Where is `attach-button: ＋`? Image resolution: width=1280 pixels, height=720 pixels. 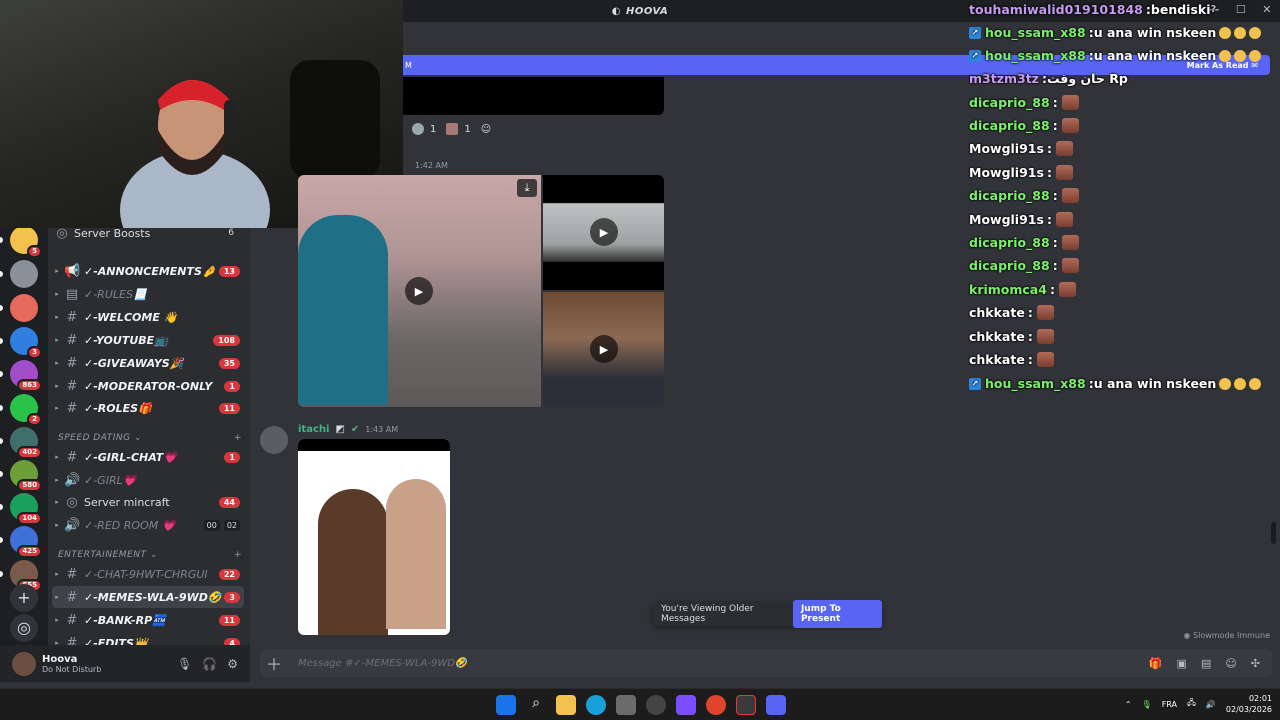 attach-button: ＋ is located at coordinates (274, 663).